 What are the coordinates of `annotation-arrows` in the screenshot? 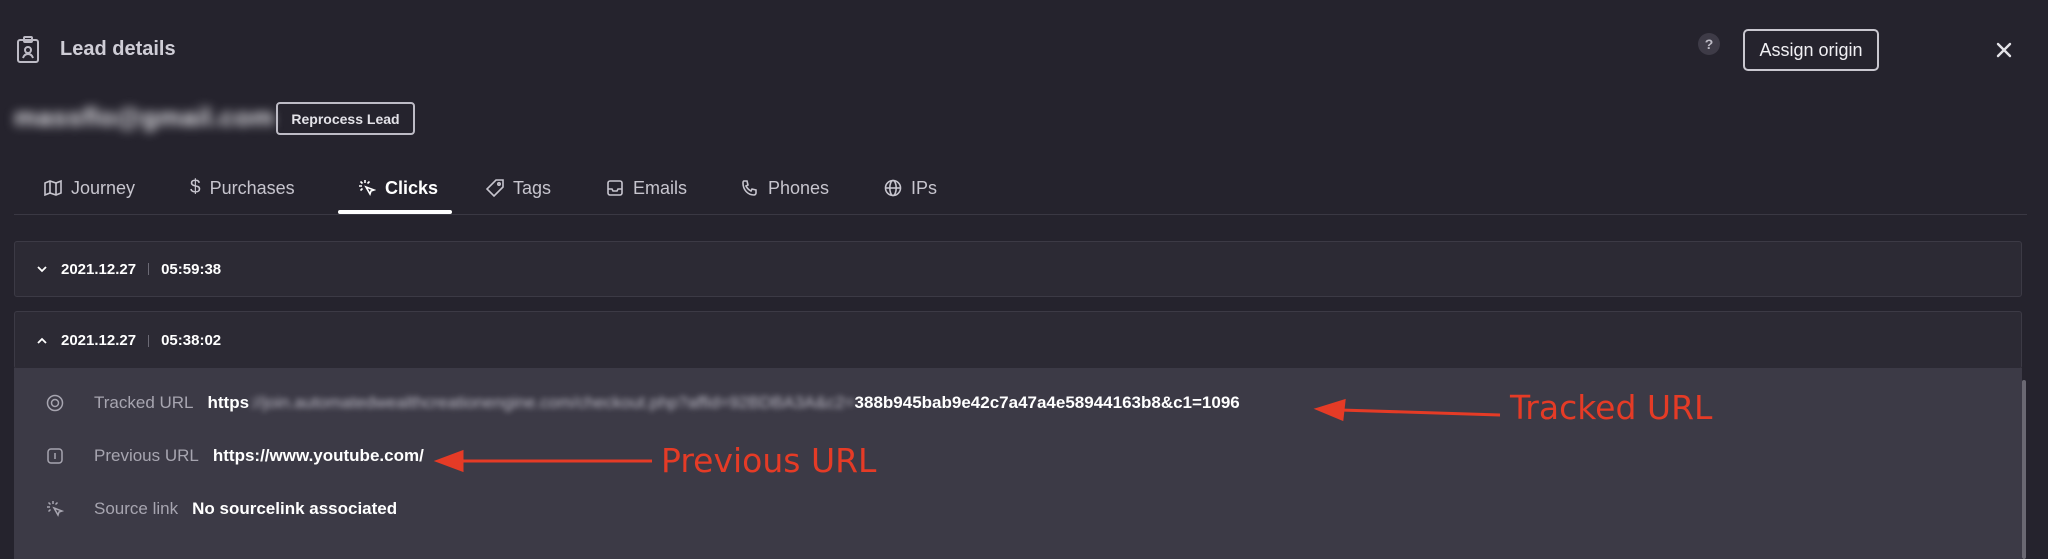 It's located at (967, 435).